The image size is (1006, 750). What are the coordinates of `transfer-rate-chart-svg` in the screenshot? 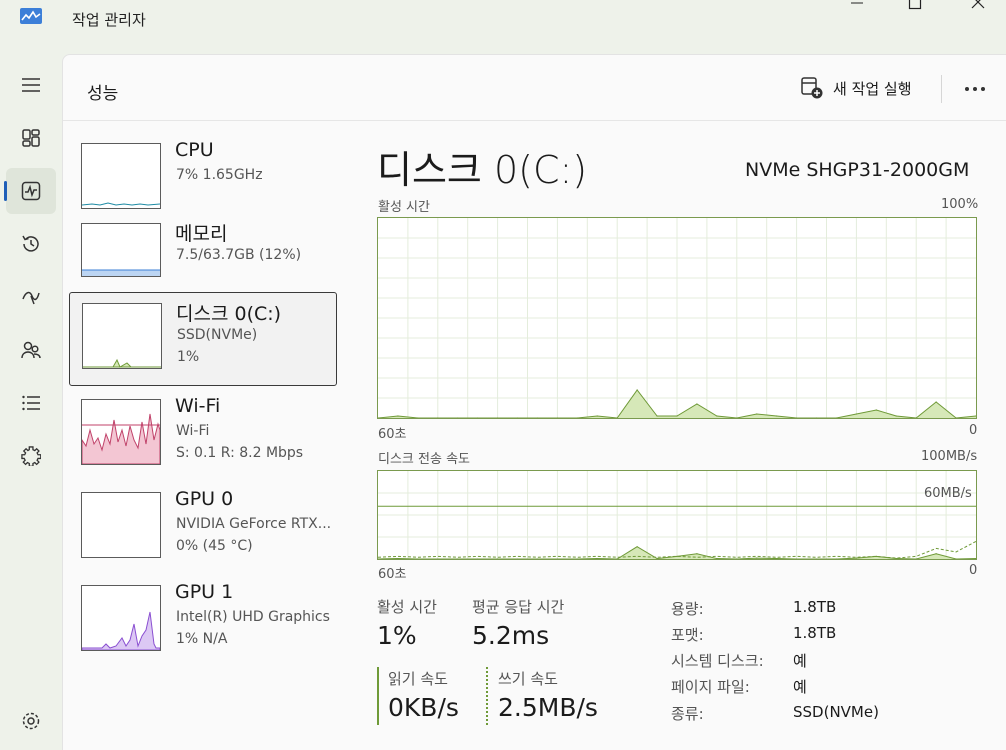 It's located at (677, 515).